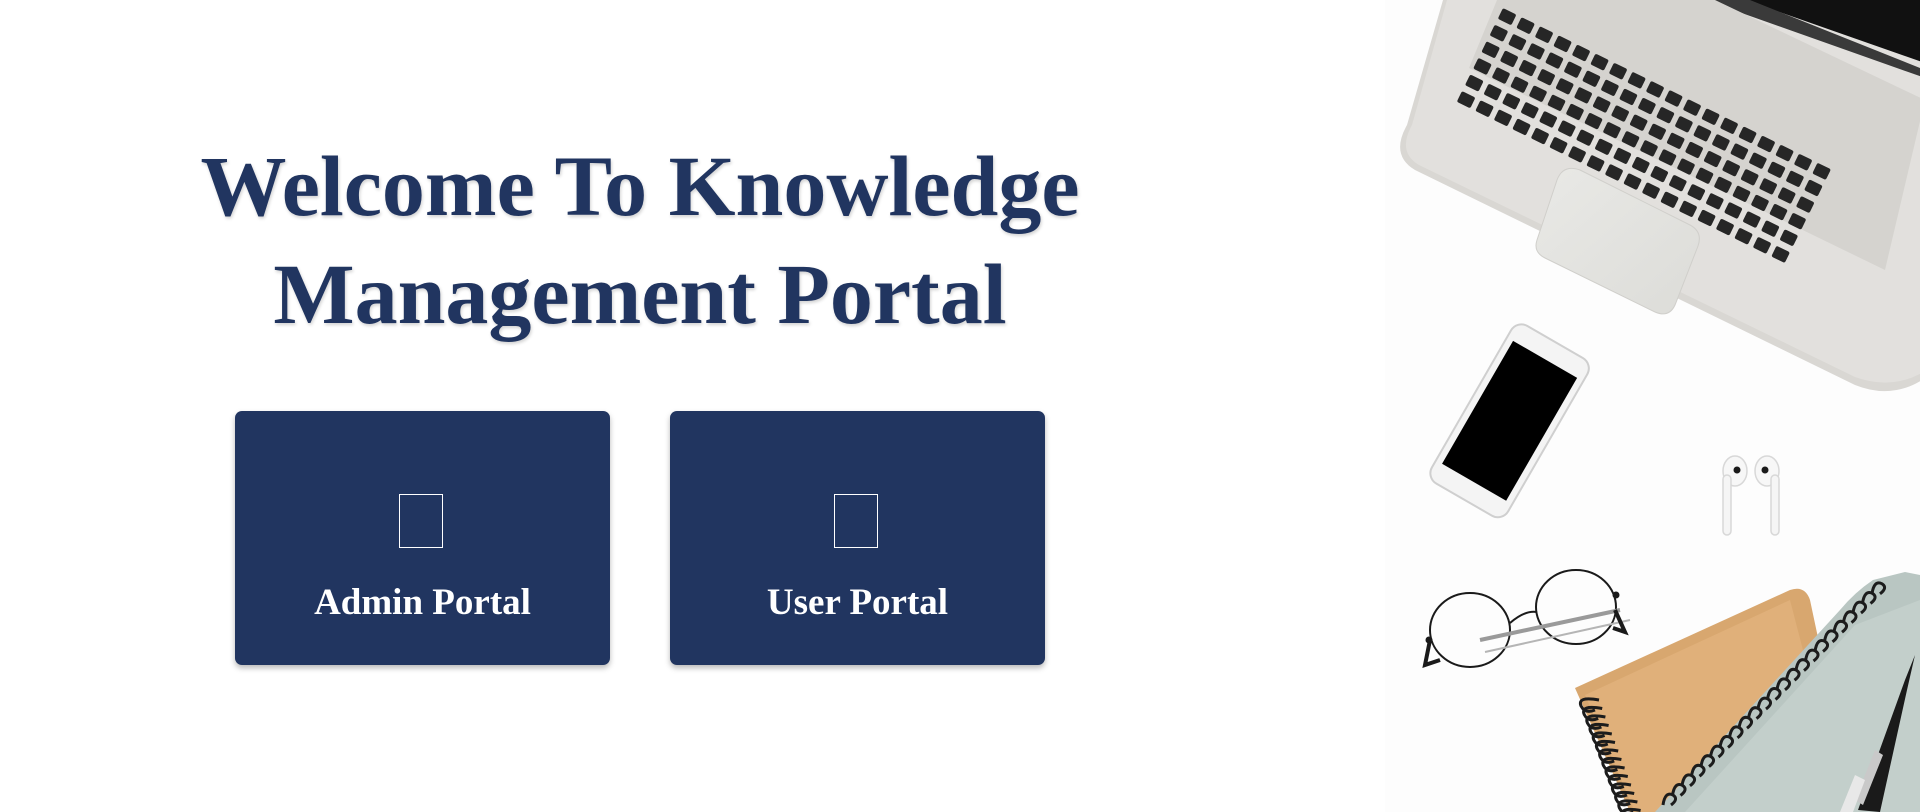  What do you see at coordinates (1747, 692) in the screenshot?
I see `notebook-image` at bounding box center [1747, 692].